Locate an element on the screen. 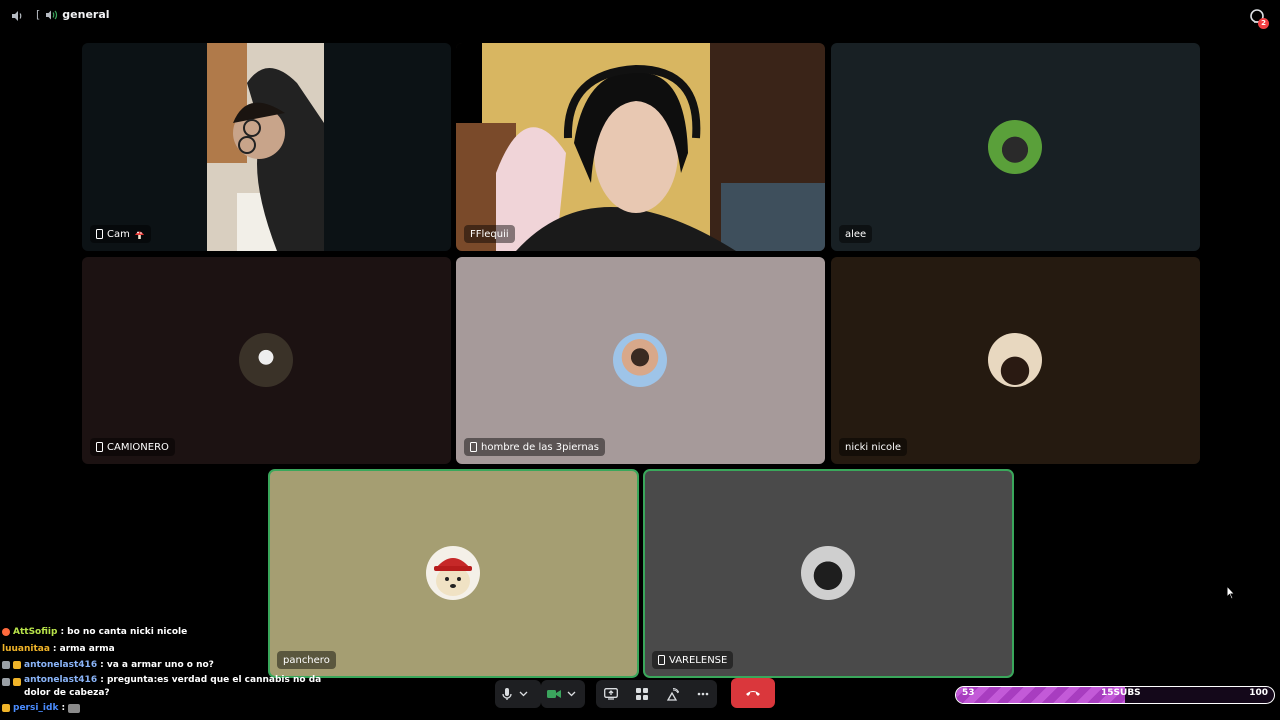  chat-username: luuanitaa is located at coordinates (26, 648).